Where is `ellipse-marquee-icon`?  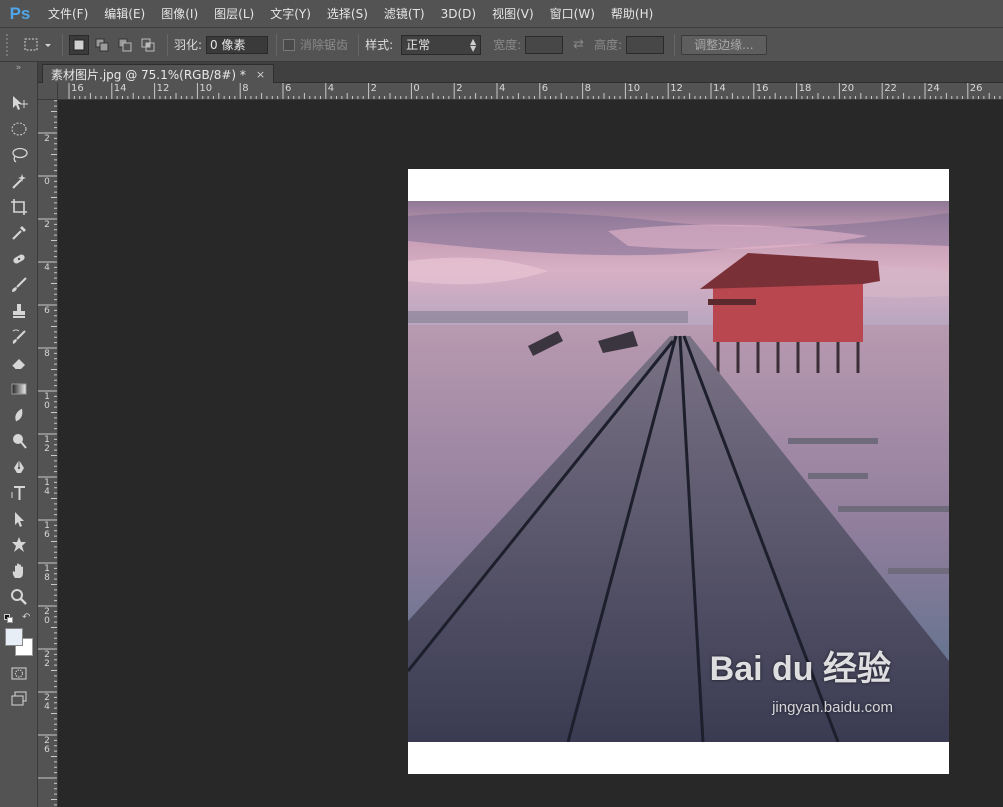 ellipse-marquee-icon is located at coordinates (19, 129).